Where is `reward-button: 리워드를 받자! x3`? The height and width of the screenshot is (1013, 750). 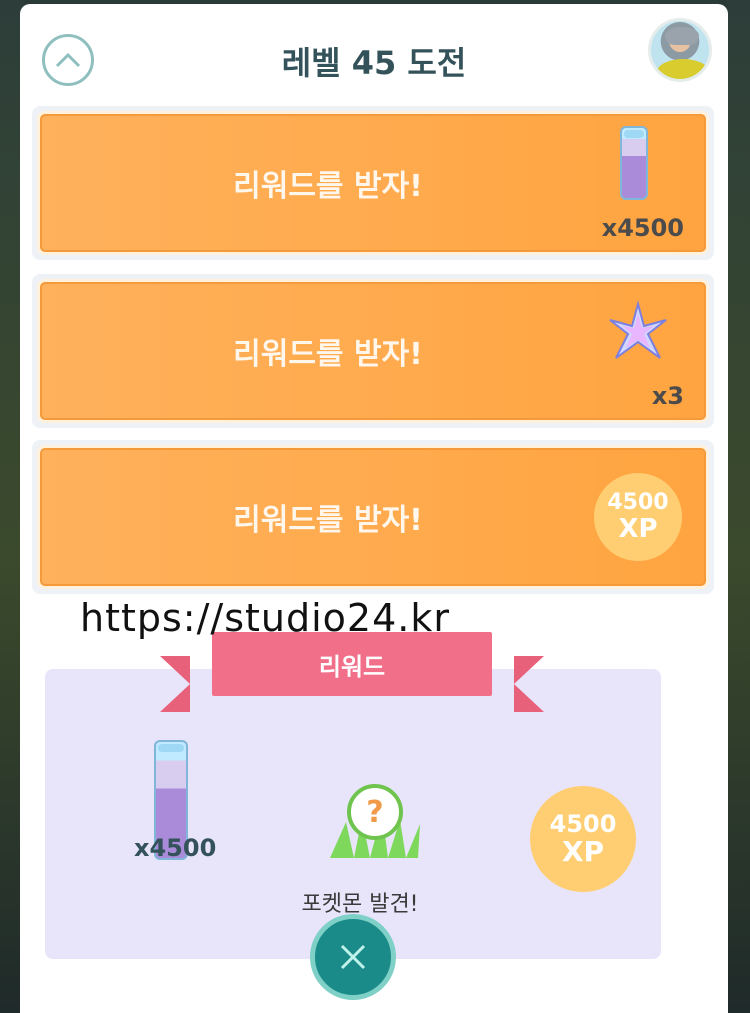 reward-button: 리워드를 받자! x3 is located at coordinates (373, 351).